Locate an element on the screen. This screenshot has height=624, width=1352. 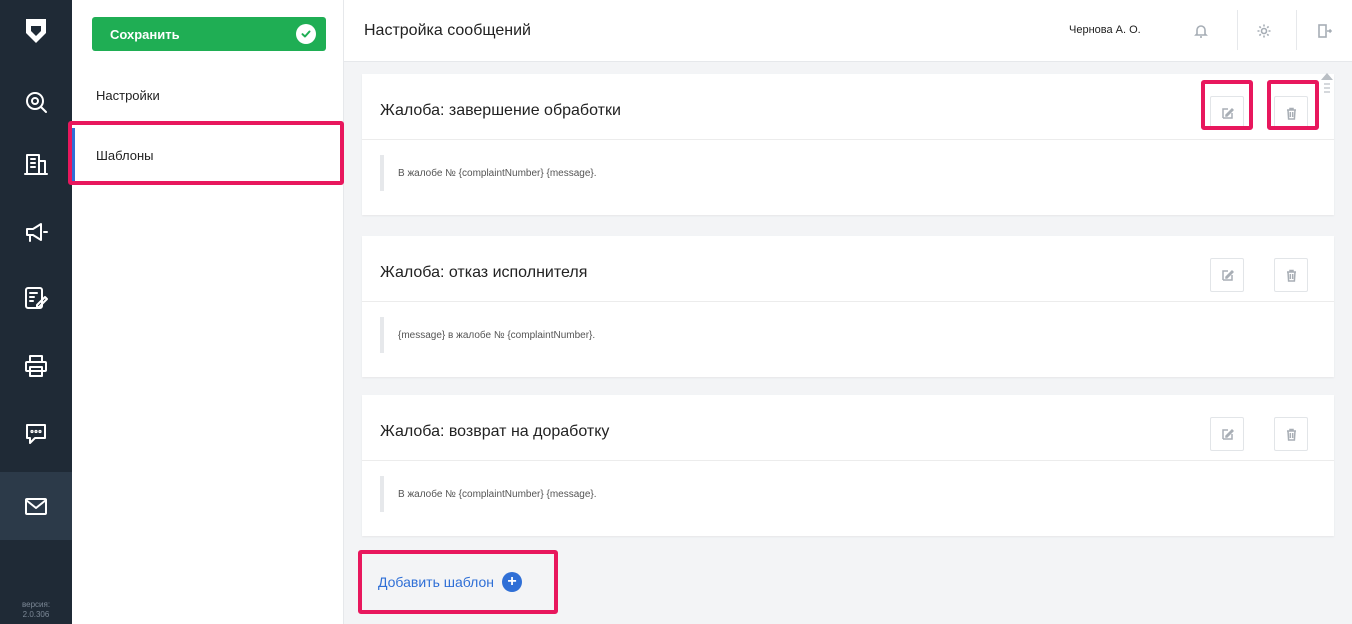
save-button-label: Сохранить is located at coordinates (145, 34).